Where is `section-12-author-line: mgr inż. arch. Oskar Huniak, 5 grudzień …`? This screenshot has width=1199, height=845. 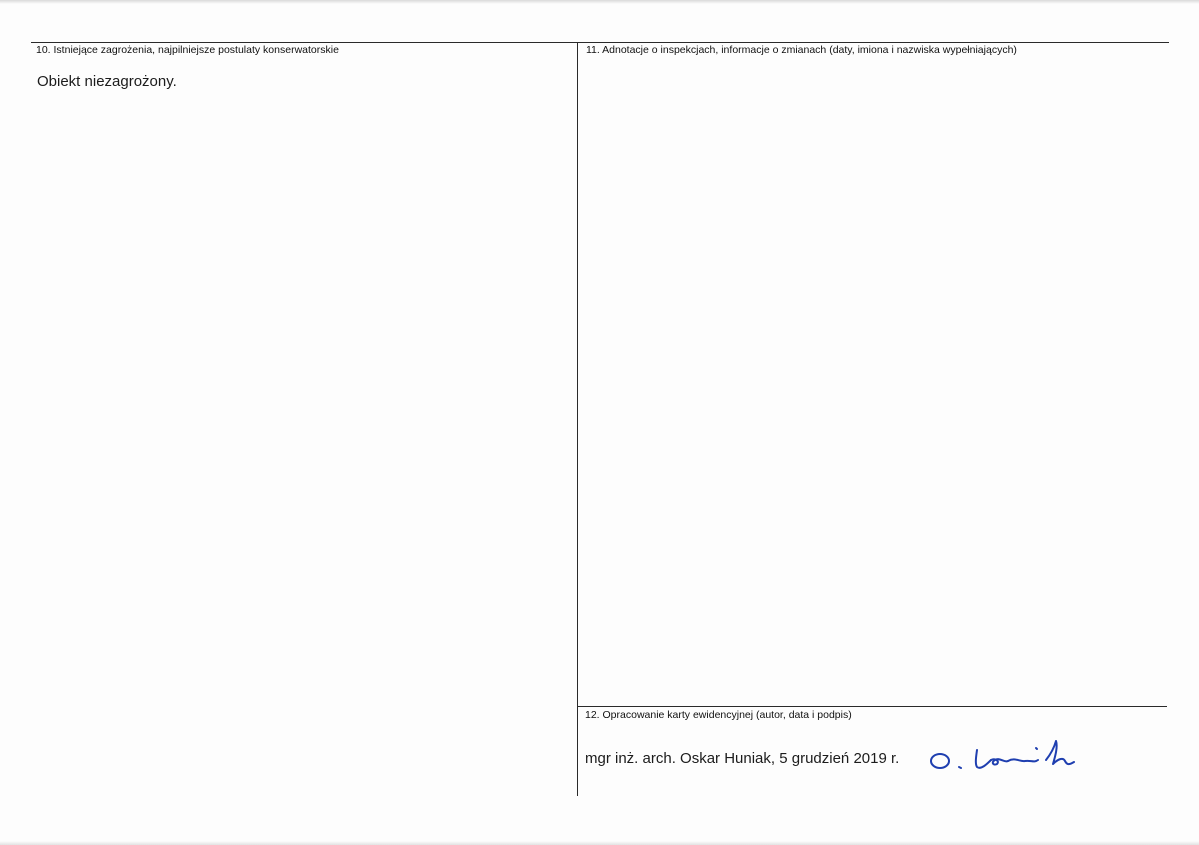
section-12-author-line: mgr inż. arch. Oskar Huniak, 5 grudzień … is located at coordinates (742, 758).